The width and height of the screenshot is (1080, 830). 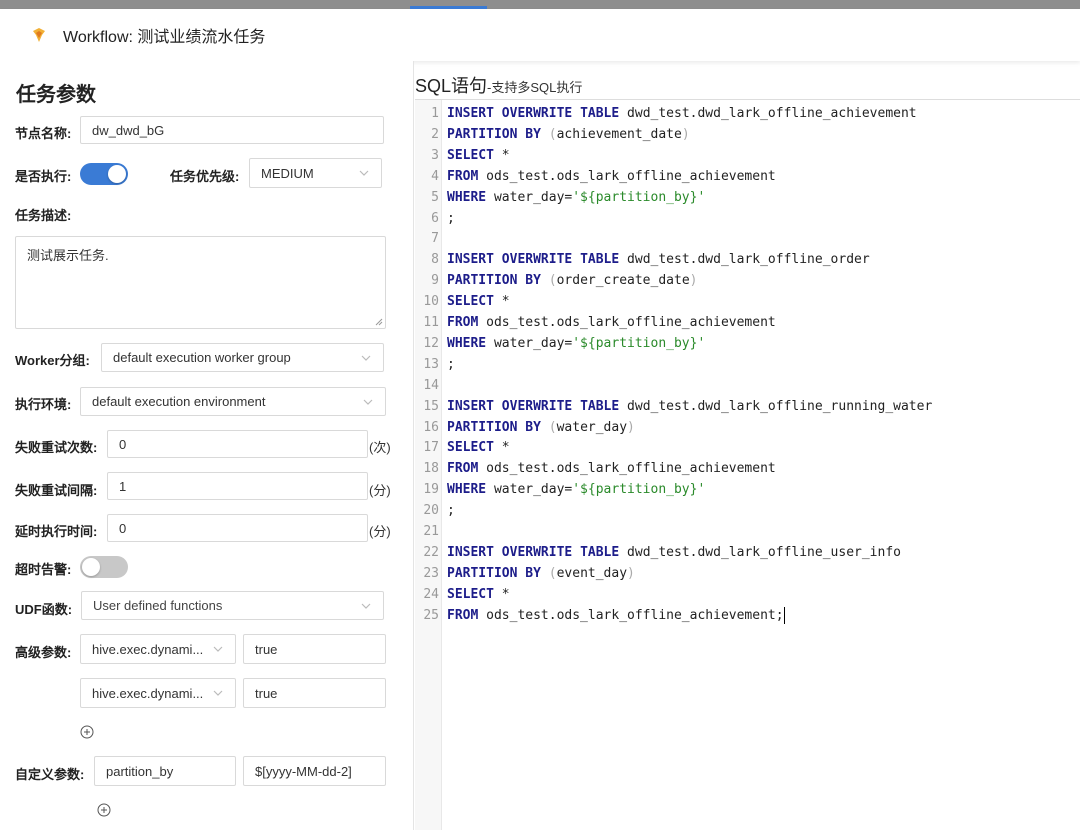 What do you see at coordinates (380, 531) in the screenshot?
I see `delay-time-unit: (分)` at bounding box center [380, 531].